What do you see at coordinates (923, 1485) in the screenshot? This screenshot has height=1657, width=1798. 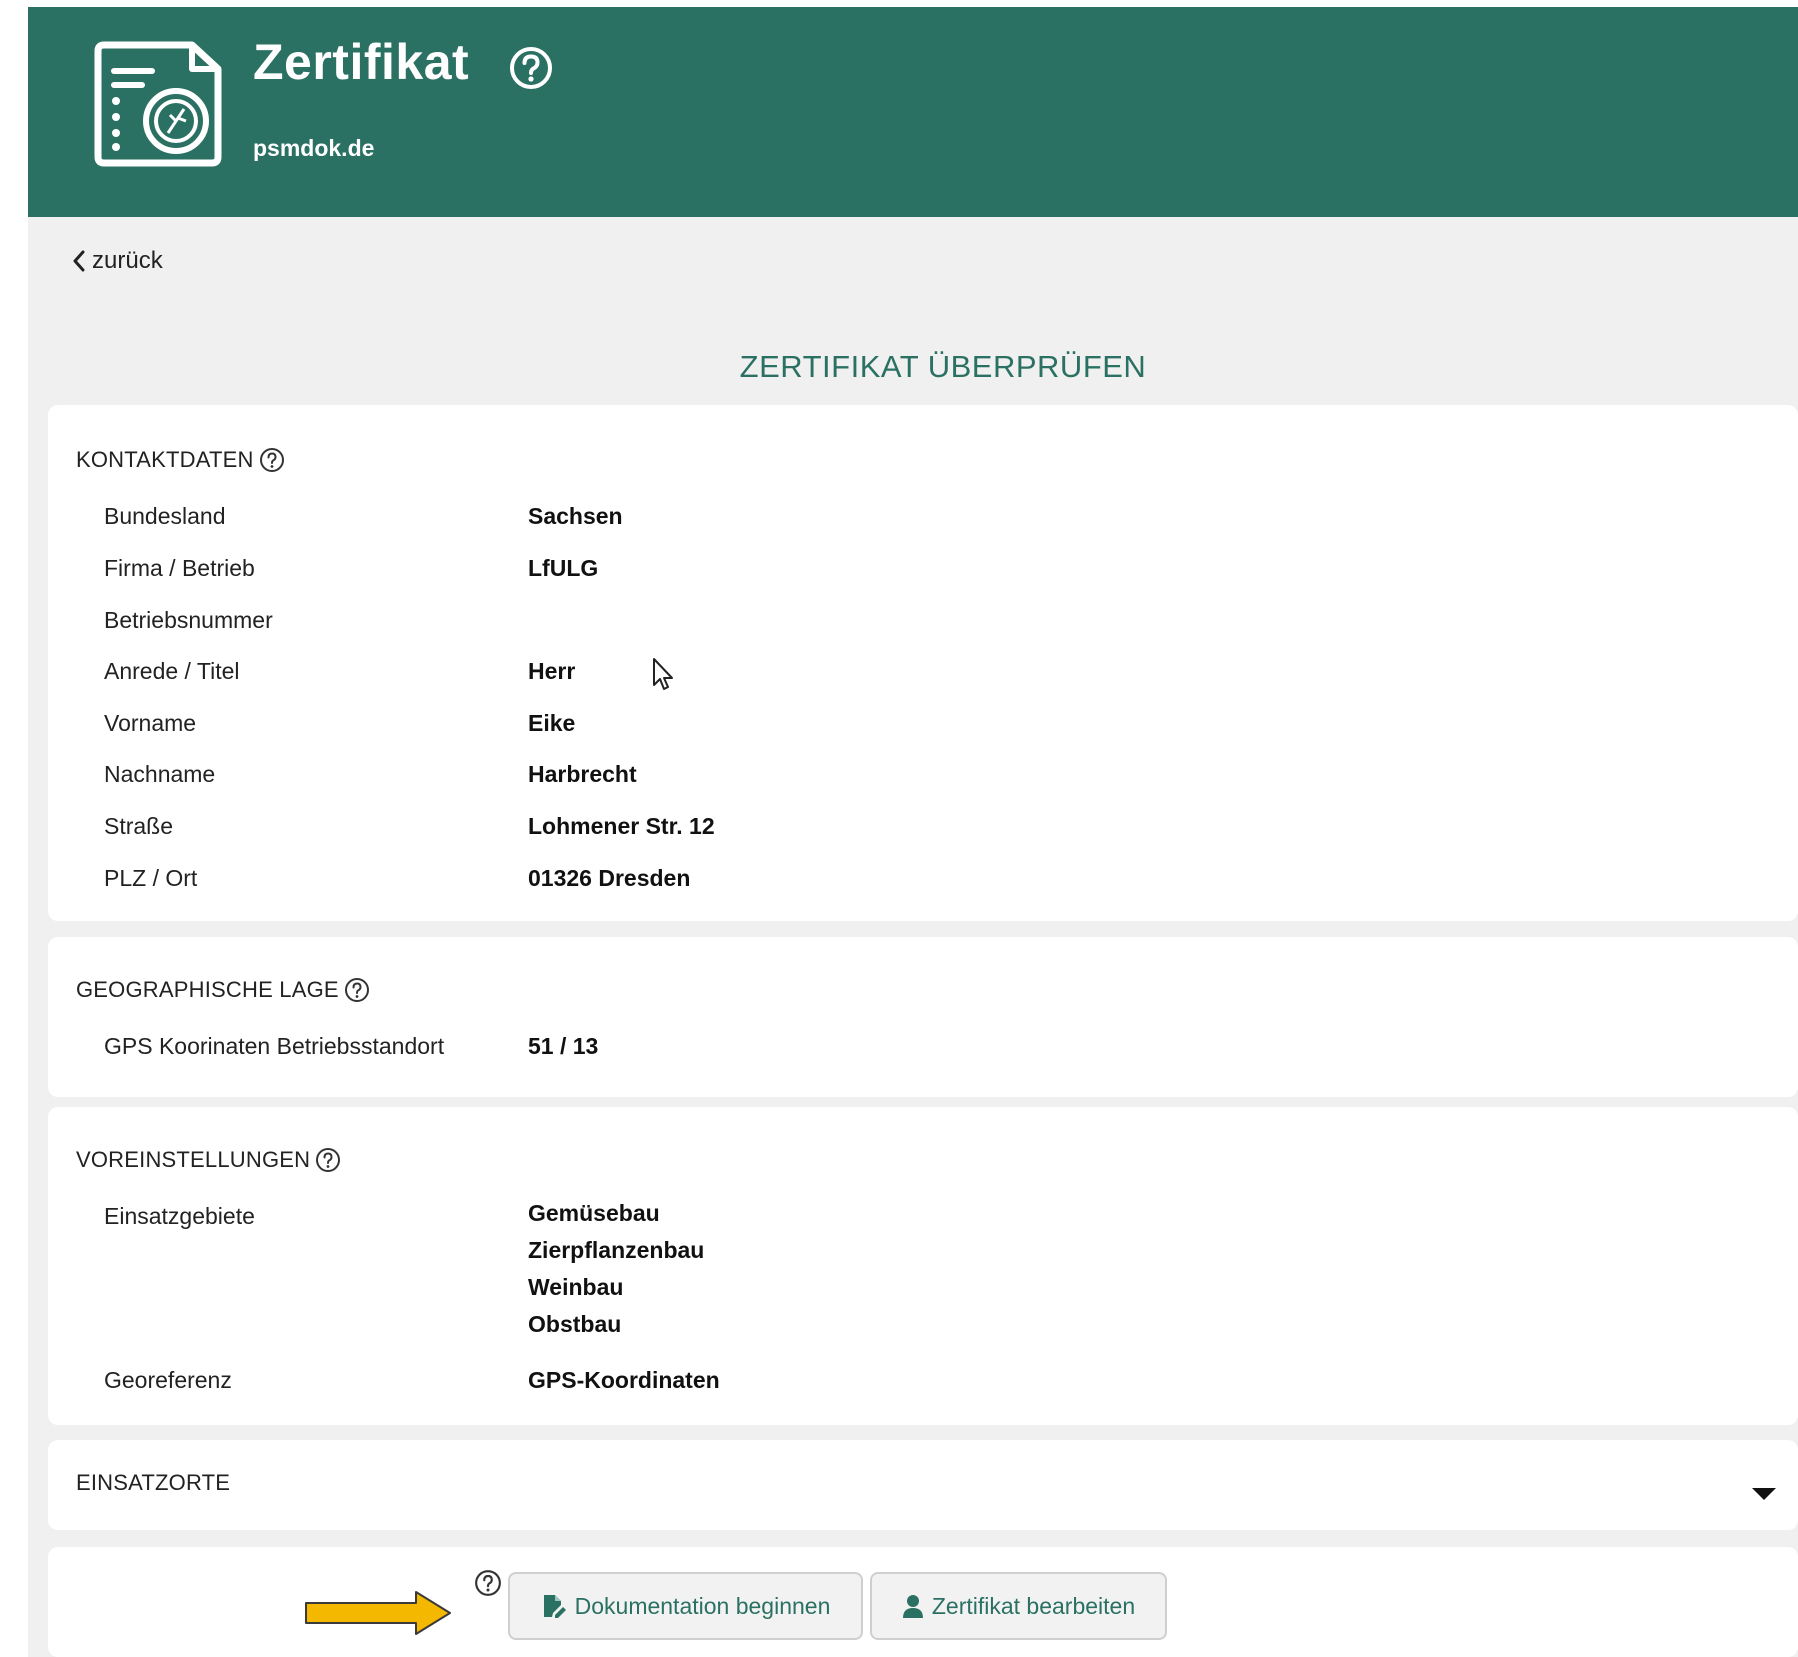 I see `locations-card: EINSATZORTE` at bounding box center [923, 1485].